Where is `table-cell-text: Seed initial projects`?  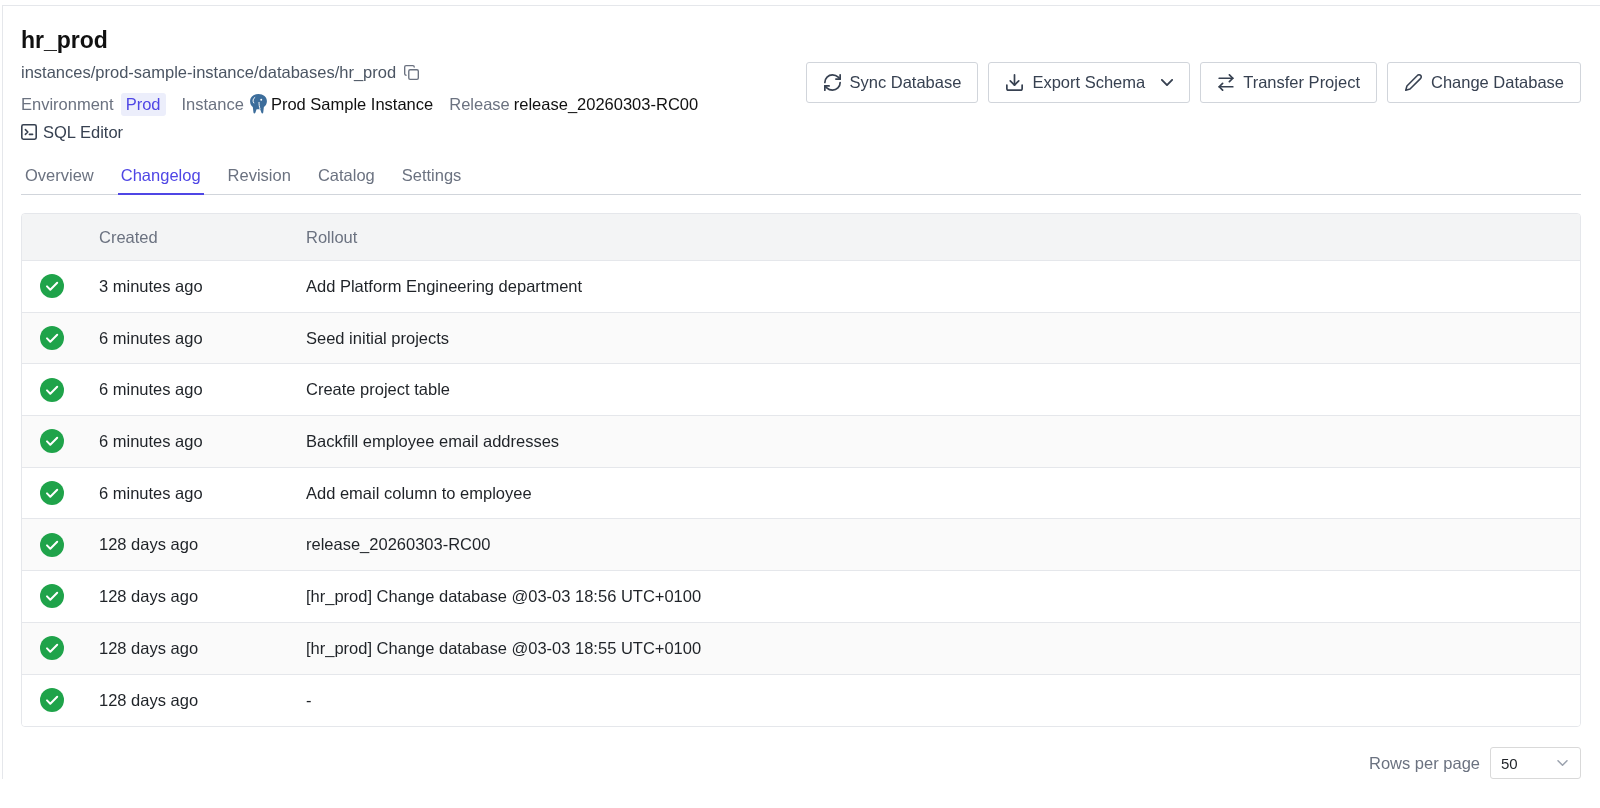
table-cell-text: Seed initial projects is located at coordinates (378, 338).